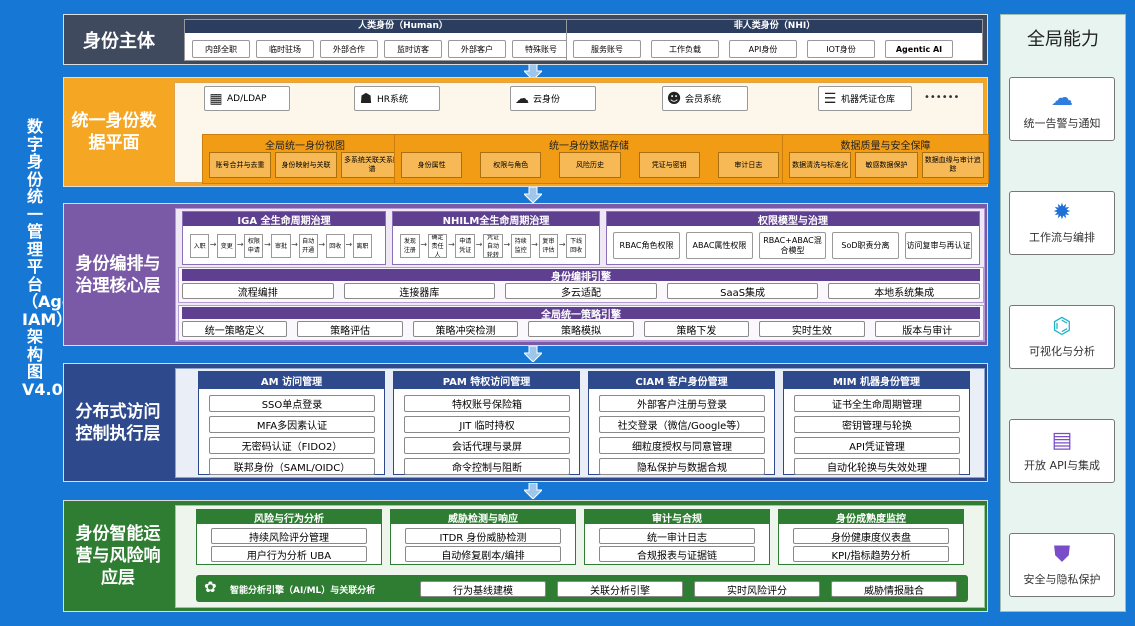  What do you see at coordinates (366, 98) in the screenshot?
I see `user-icon: ☗` at bounding box center [366, 98].